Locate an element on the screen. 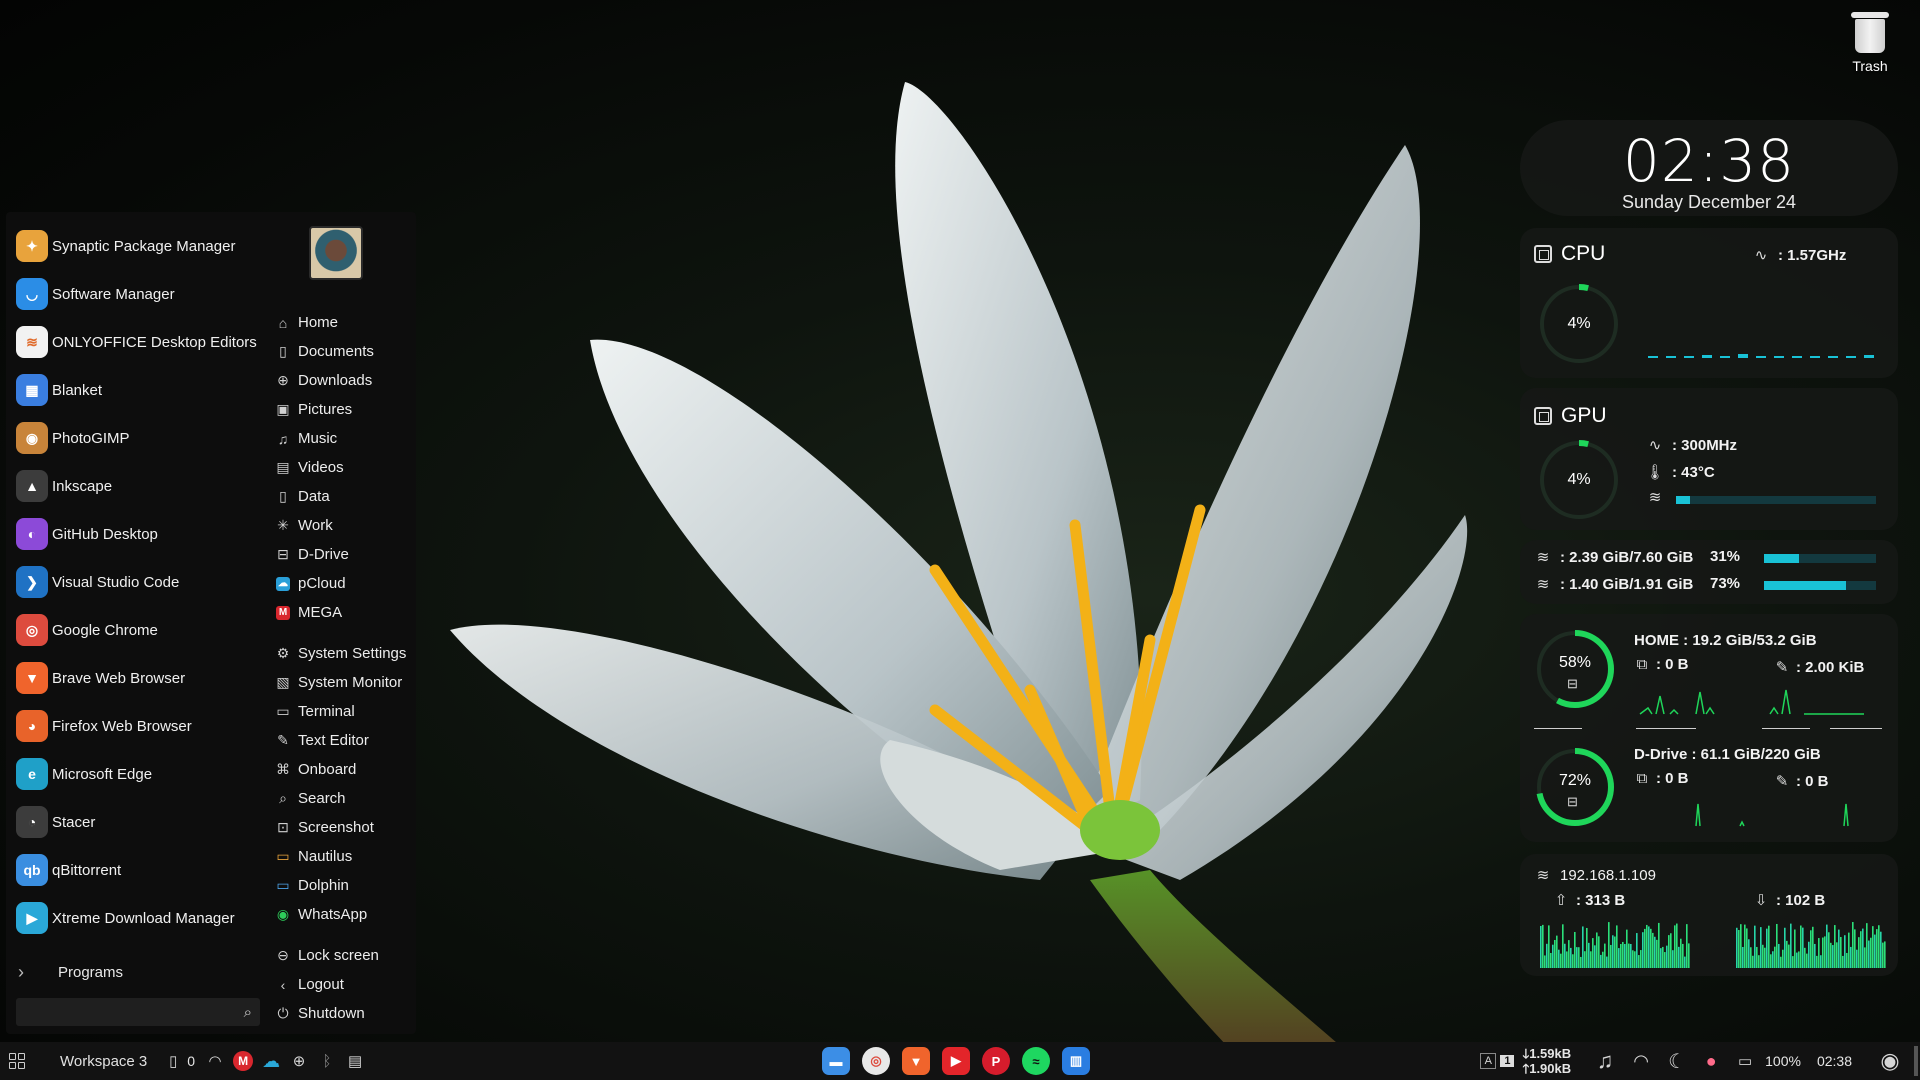  user-avatar is located at coordinates (336, 253).